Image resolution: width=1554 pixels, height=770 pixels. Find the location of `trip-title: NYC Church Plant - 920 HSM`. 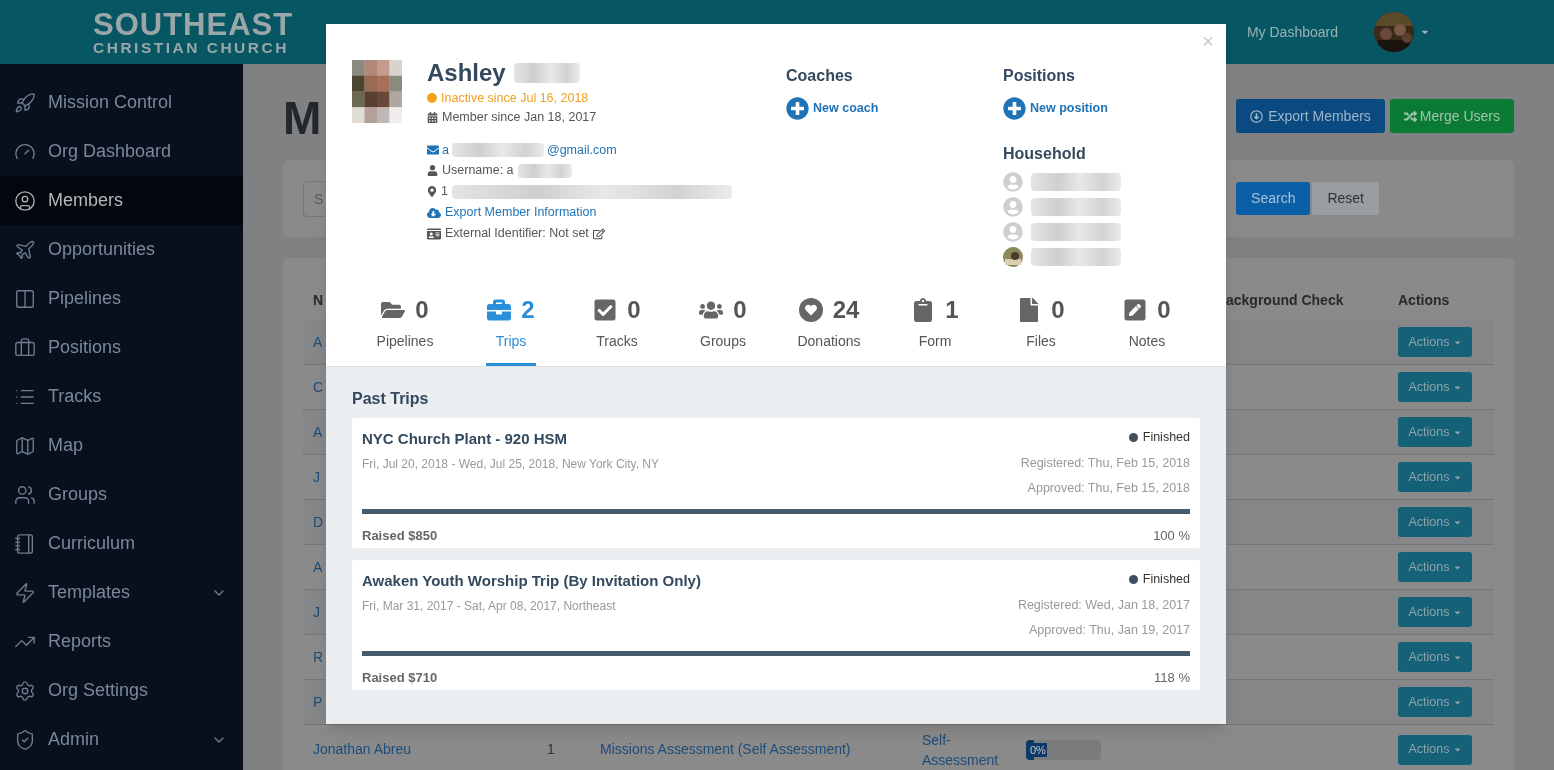

trip-title: NYC Church Plant - 920 HSM is located at coordinates (465, 439).